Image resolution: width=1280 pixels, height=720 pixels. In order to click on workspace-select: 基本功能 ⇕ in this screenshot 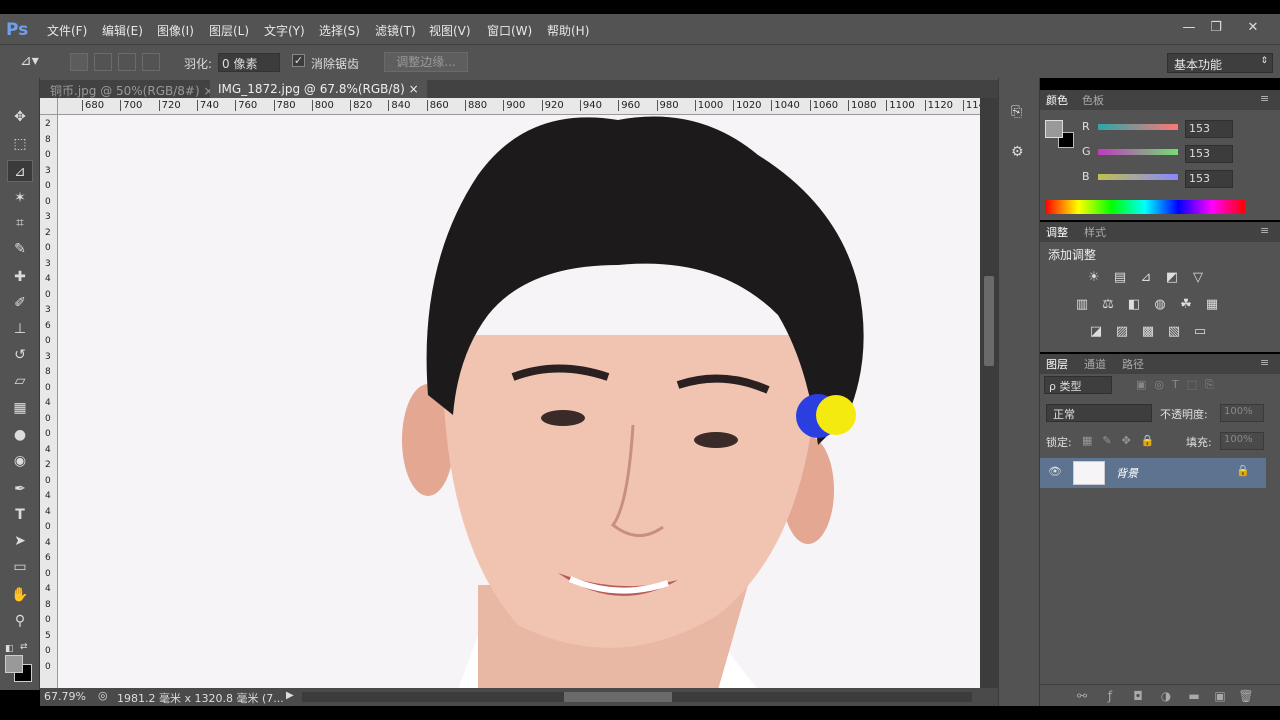, I will do `click(1220, 63)`.